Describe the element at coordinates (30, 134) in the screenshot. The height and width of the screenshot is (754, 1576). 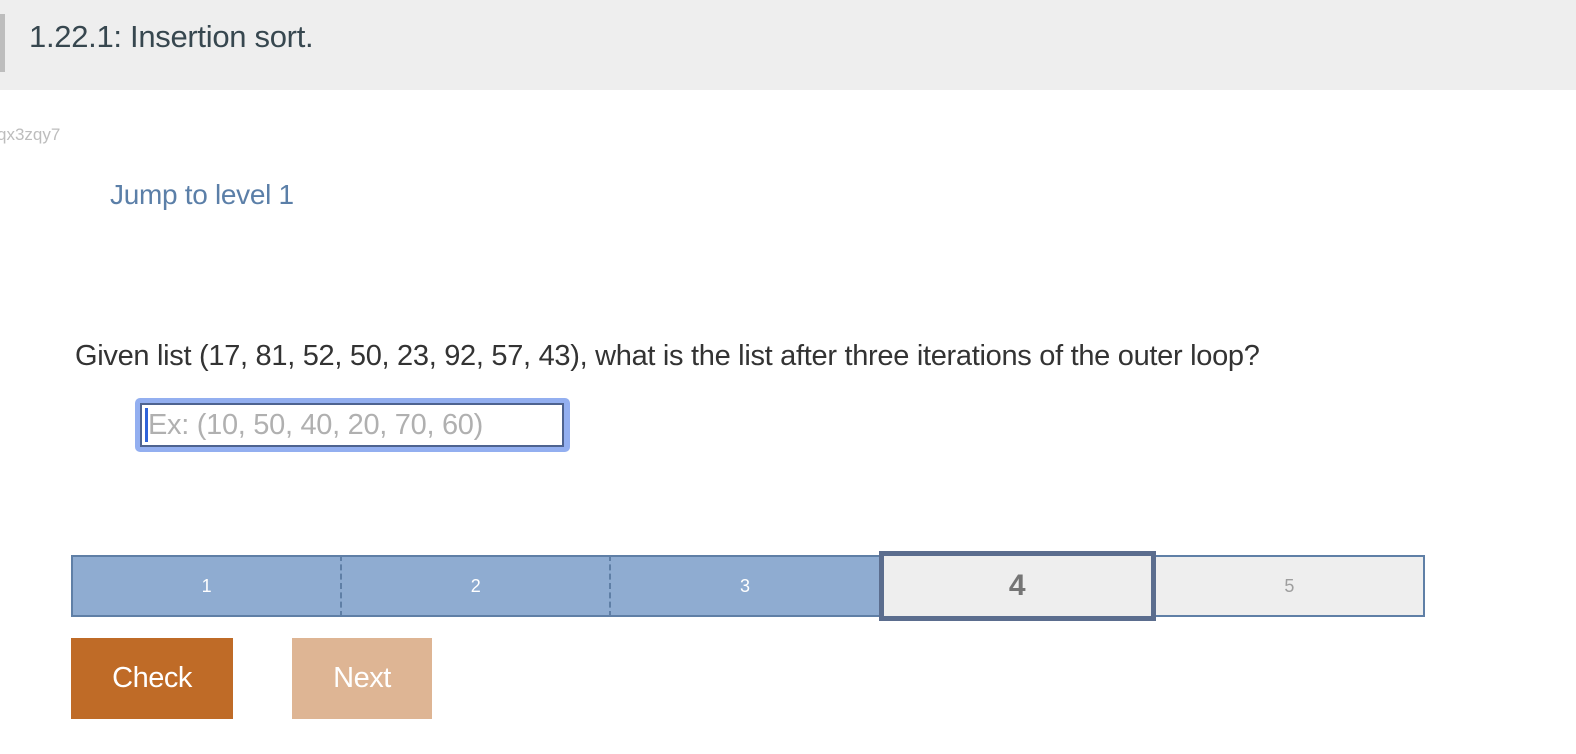
I see `activity-id: qx3zqy7` at that location.